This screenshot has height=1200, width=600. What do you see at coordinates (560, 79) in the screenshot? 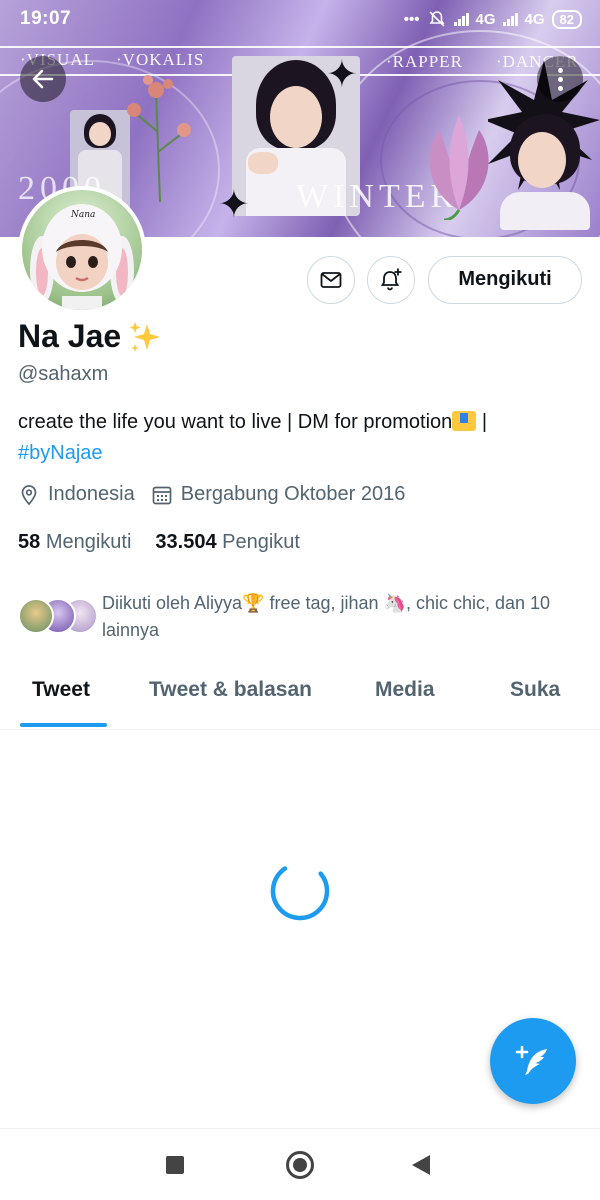
I see `more-options-button` at bounding box center [560, 79].